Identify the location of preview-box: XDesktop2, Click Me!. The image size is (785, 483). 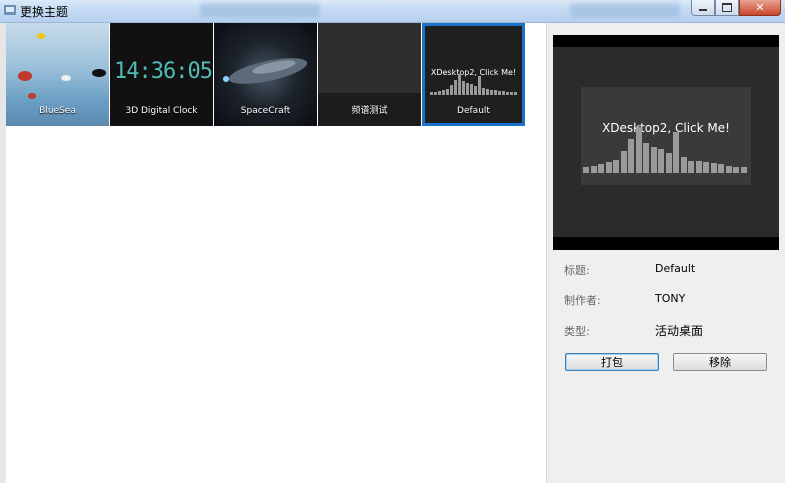
(666, 136).